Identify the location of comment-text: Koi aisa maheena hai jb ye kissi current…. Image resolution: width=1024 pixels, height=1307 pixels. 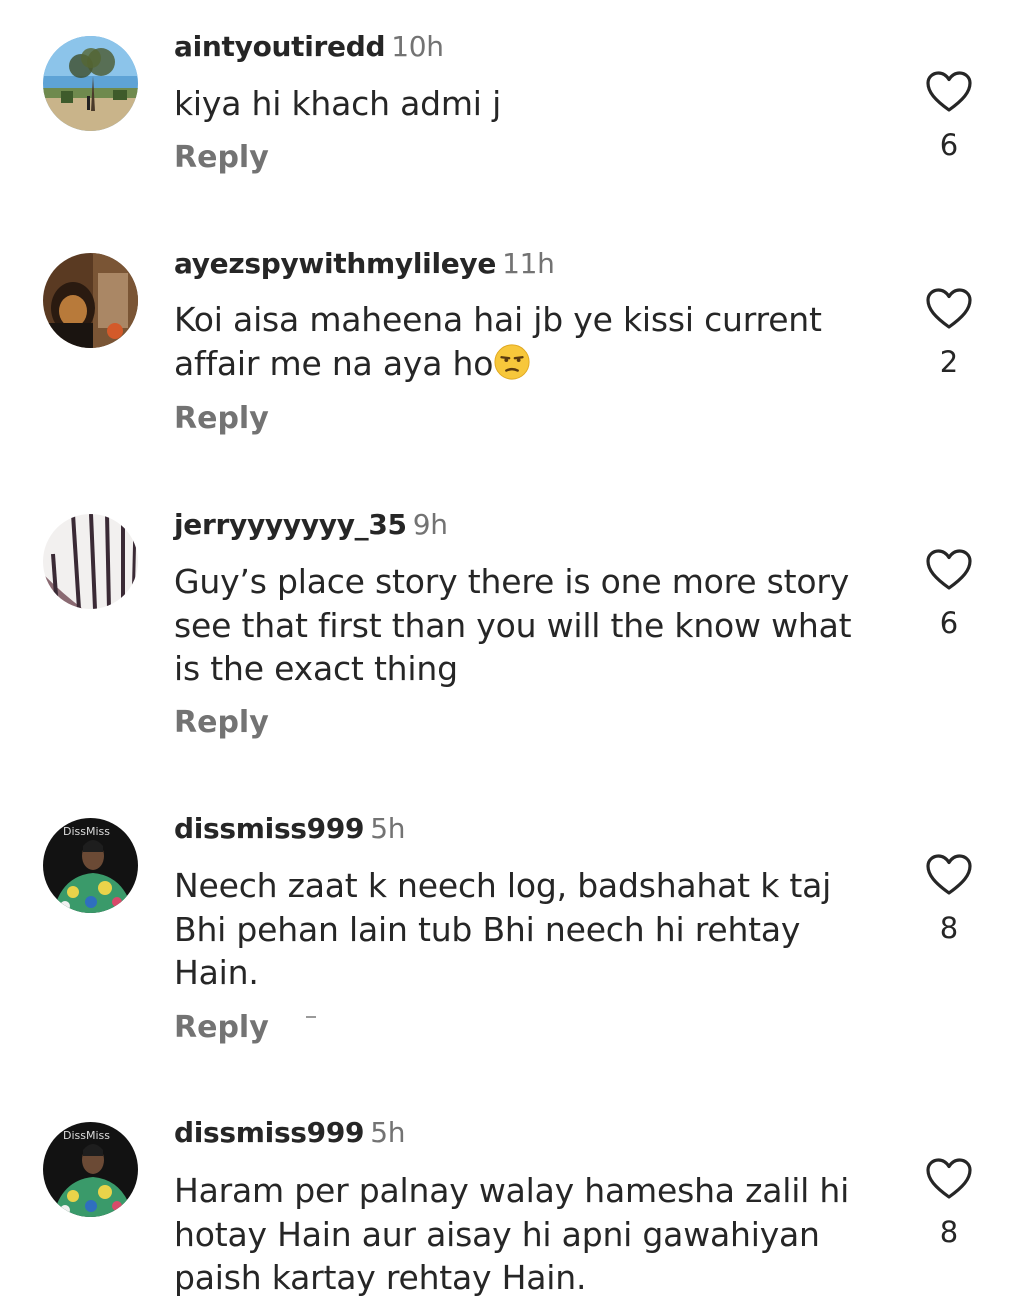
(529, 341).